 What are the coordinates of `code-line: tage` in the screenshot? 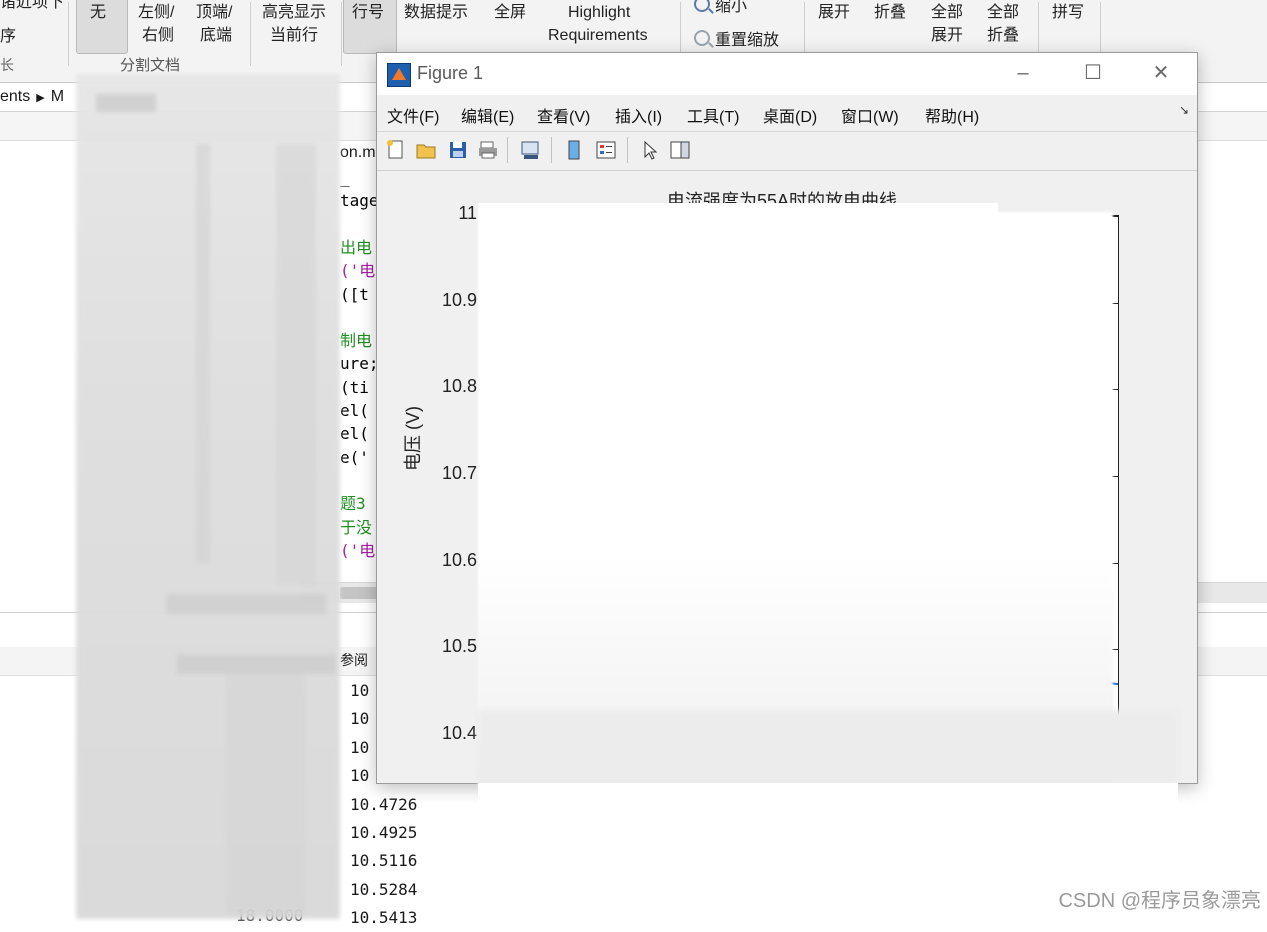 It's located at (359, 200).